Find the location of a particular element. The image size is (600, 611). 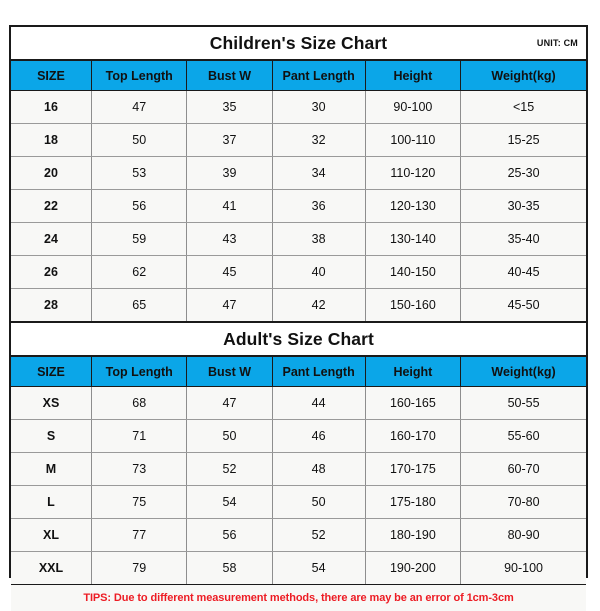

table-cell: 160-170 is located at coordinates (413, 436).